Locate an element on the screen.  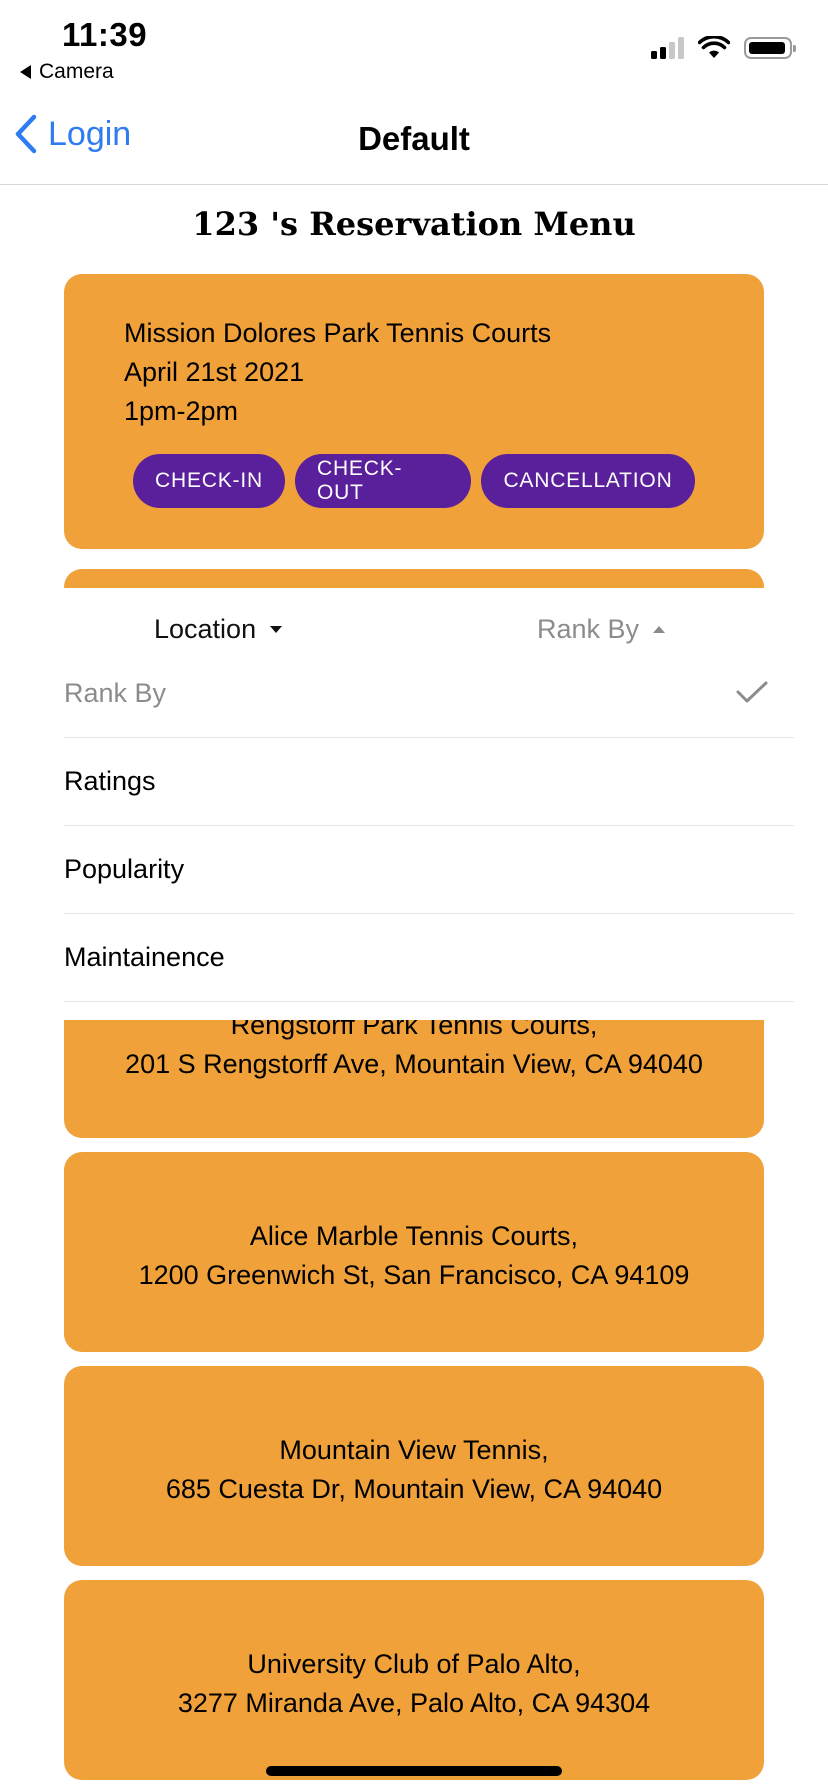
location-name: Alice Marble Tennis Courts, is located at coordinates (414, 1236).